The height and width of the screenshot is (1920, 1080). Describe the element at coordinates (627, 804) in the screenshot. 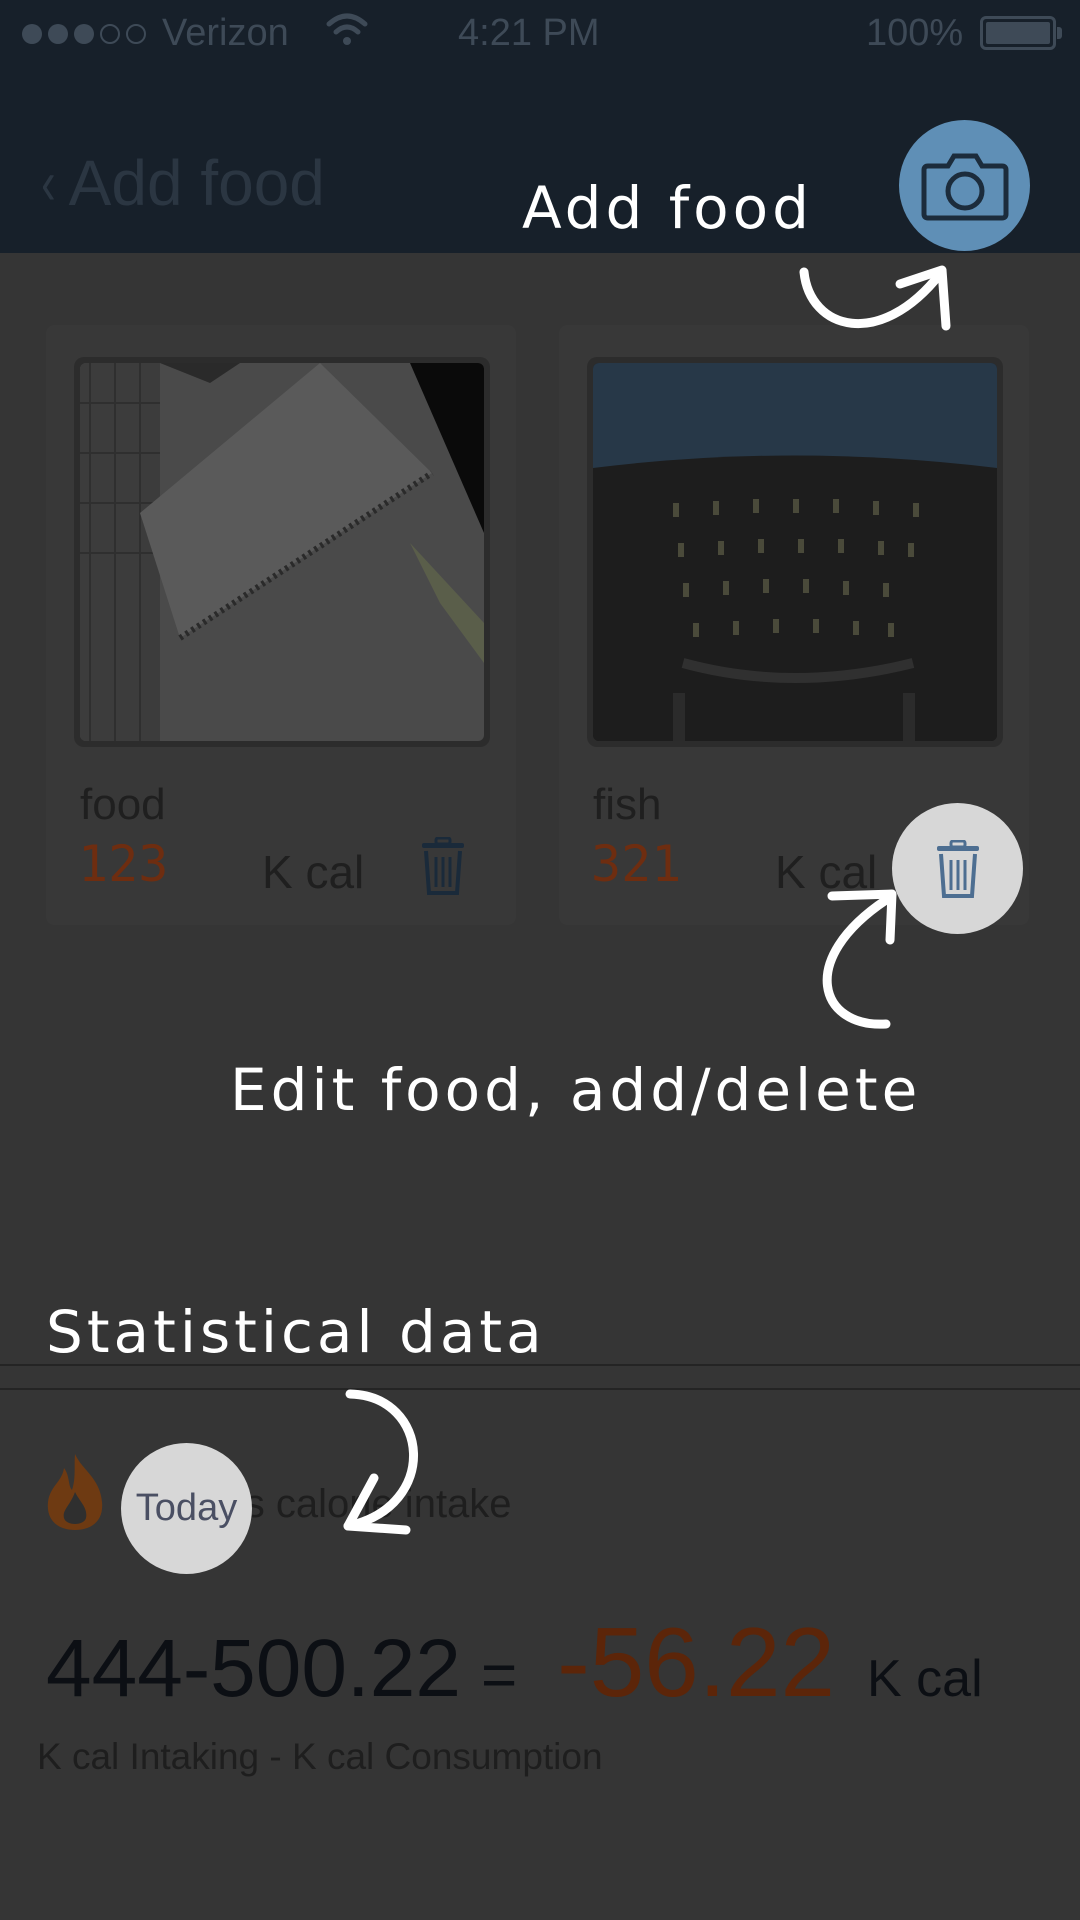

I see `food-name: fish` at that location.